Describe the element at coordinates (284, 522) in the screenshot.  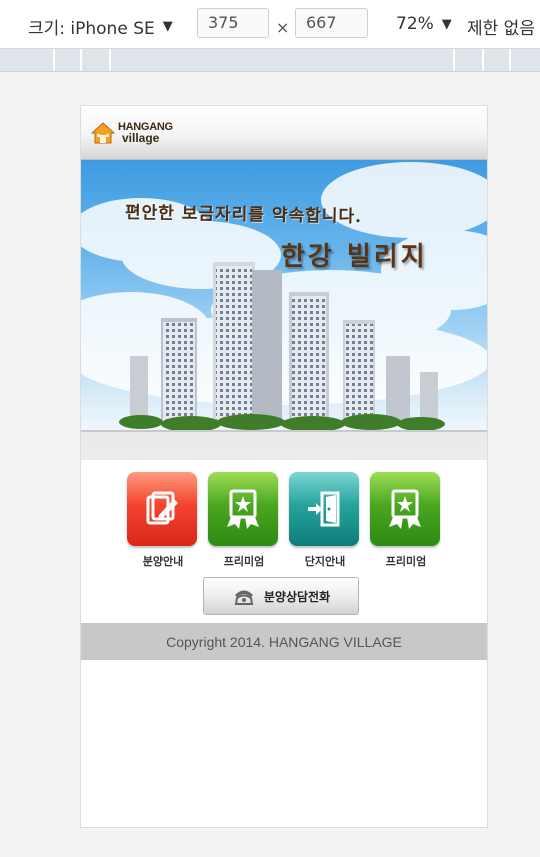
I see `quick-menu: 분양안내 프리미엄 단지안내 프리미엄` at that location.